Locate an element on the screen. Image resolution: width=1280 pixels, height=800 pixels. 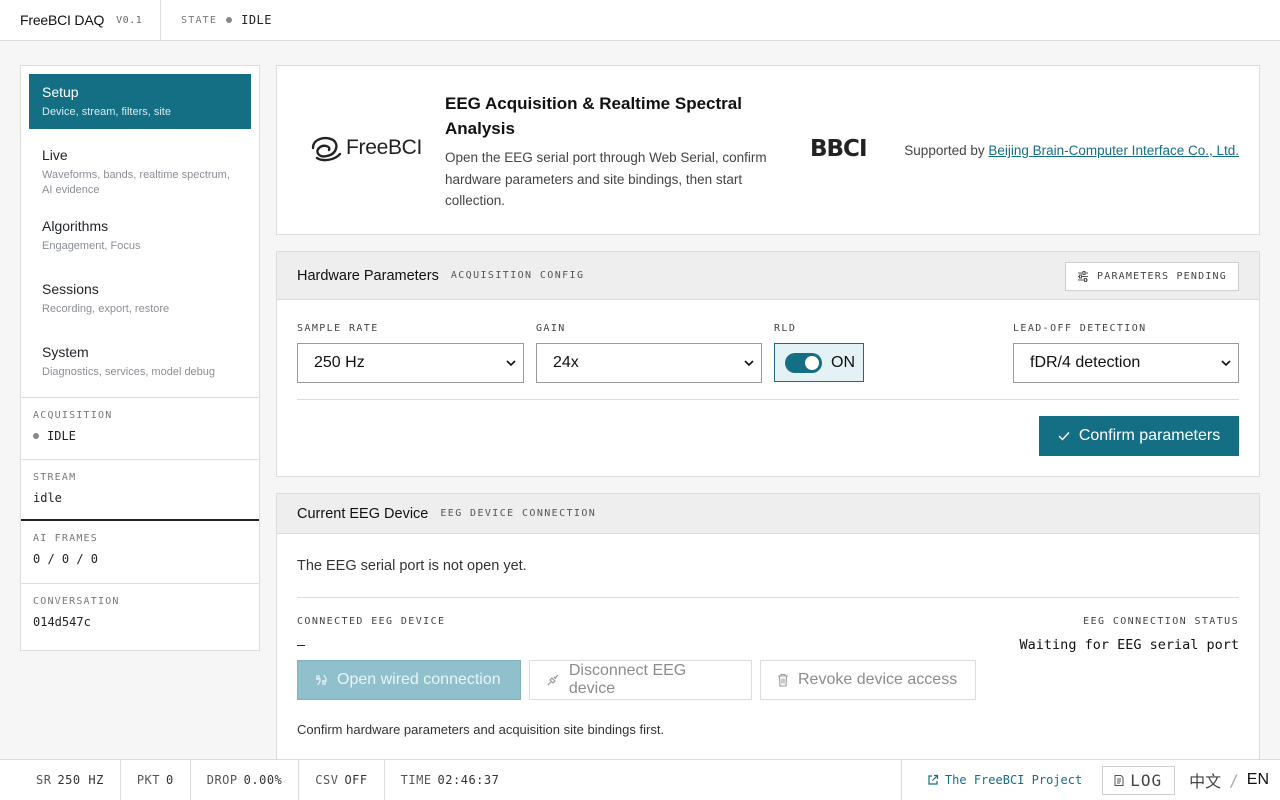
rld-label: RLD is located at coordinates (785, 328).